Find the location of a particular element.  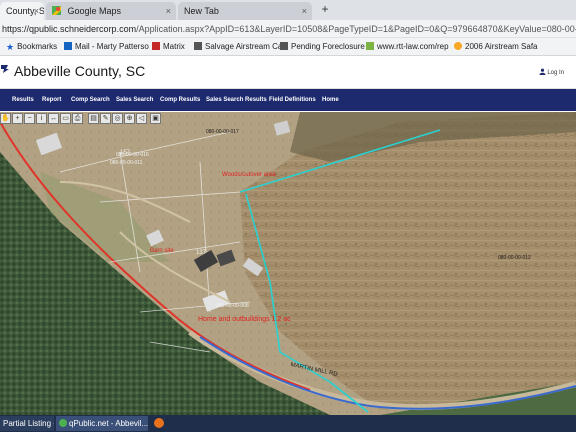

nav-comp-search: Comp Search is located at coordinates (90, 100).